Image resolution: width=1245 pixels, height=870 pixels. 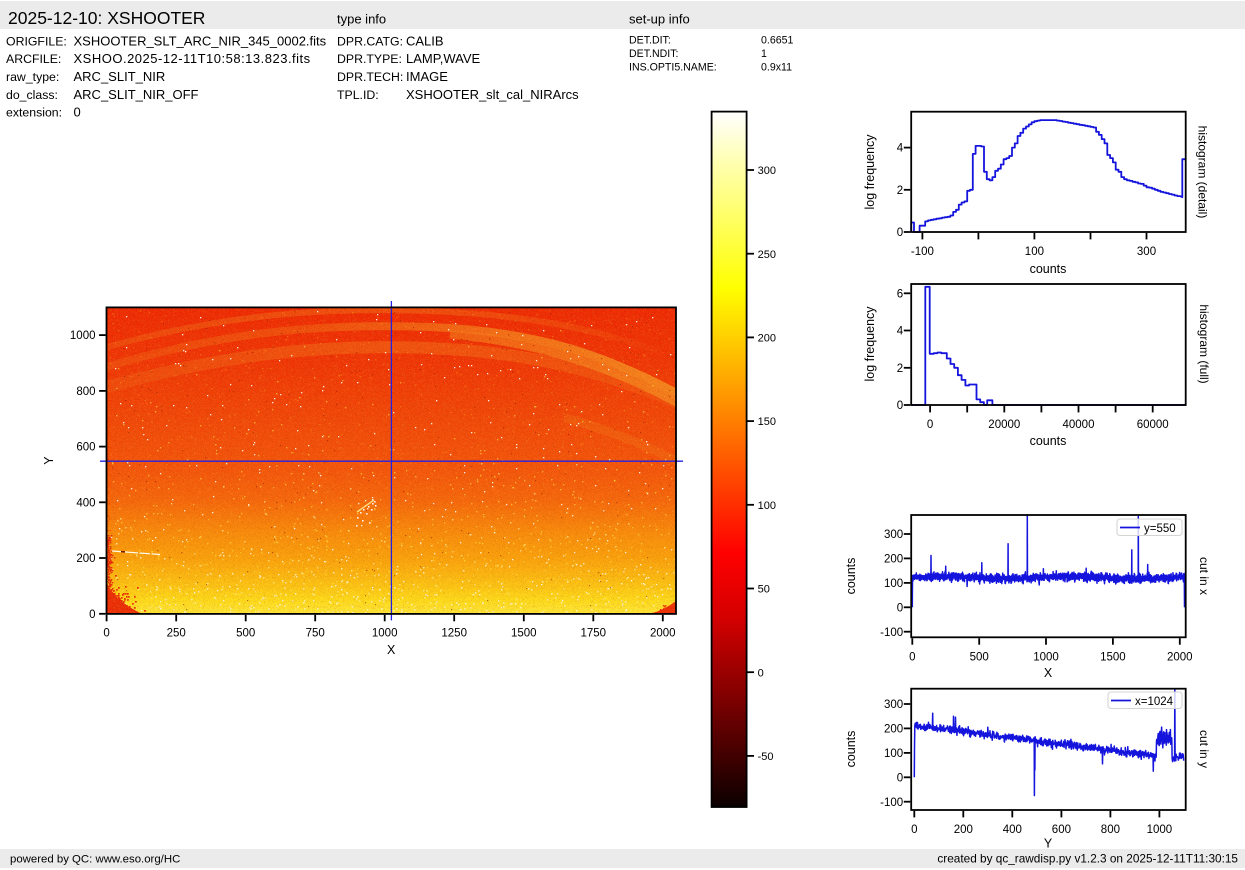 I want to click on svg-text: ARC_SLIT_NIR, so click(x=120, y=76).